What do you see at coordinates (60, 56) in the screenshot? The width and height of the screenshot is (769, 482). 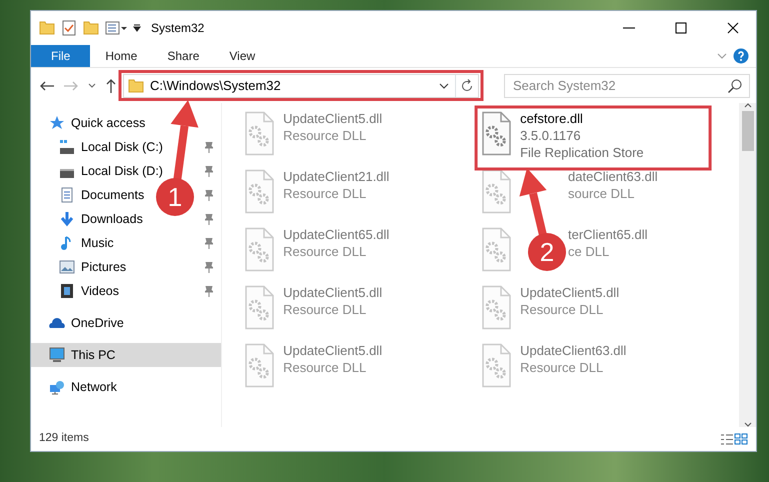 I see `file-menu-tab: File` at bounding box center [60, 56].